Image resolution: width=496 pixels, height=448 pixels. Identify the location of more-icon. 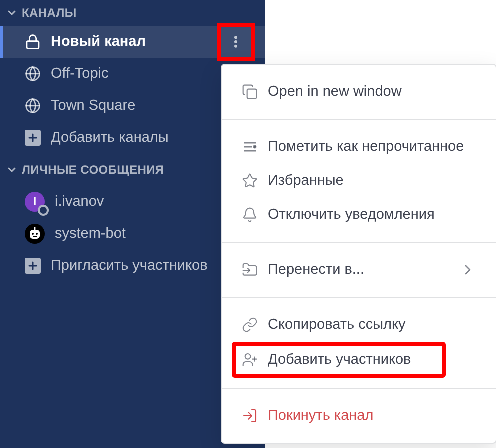
(236, 42).